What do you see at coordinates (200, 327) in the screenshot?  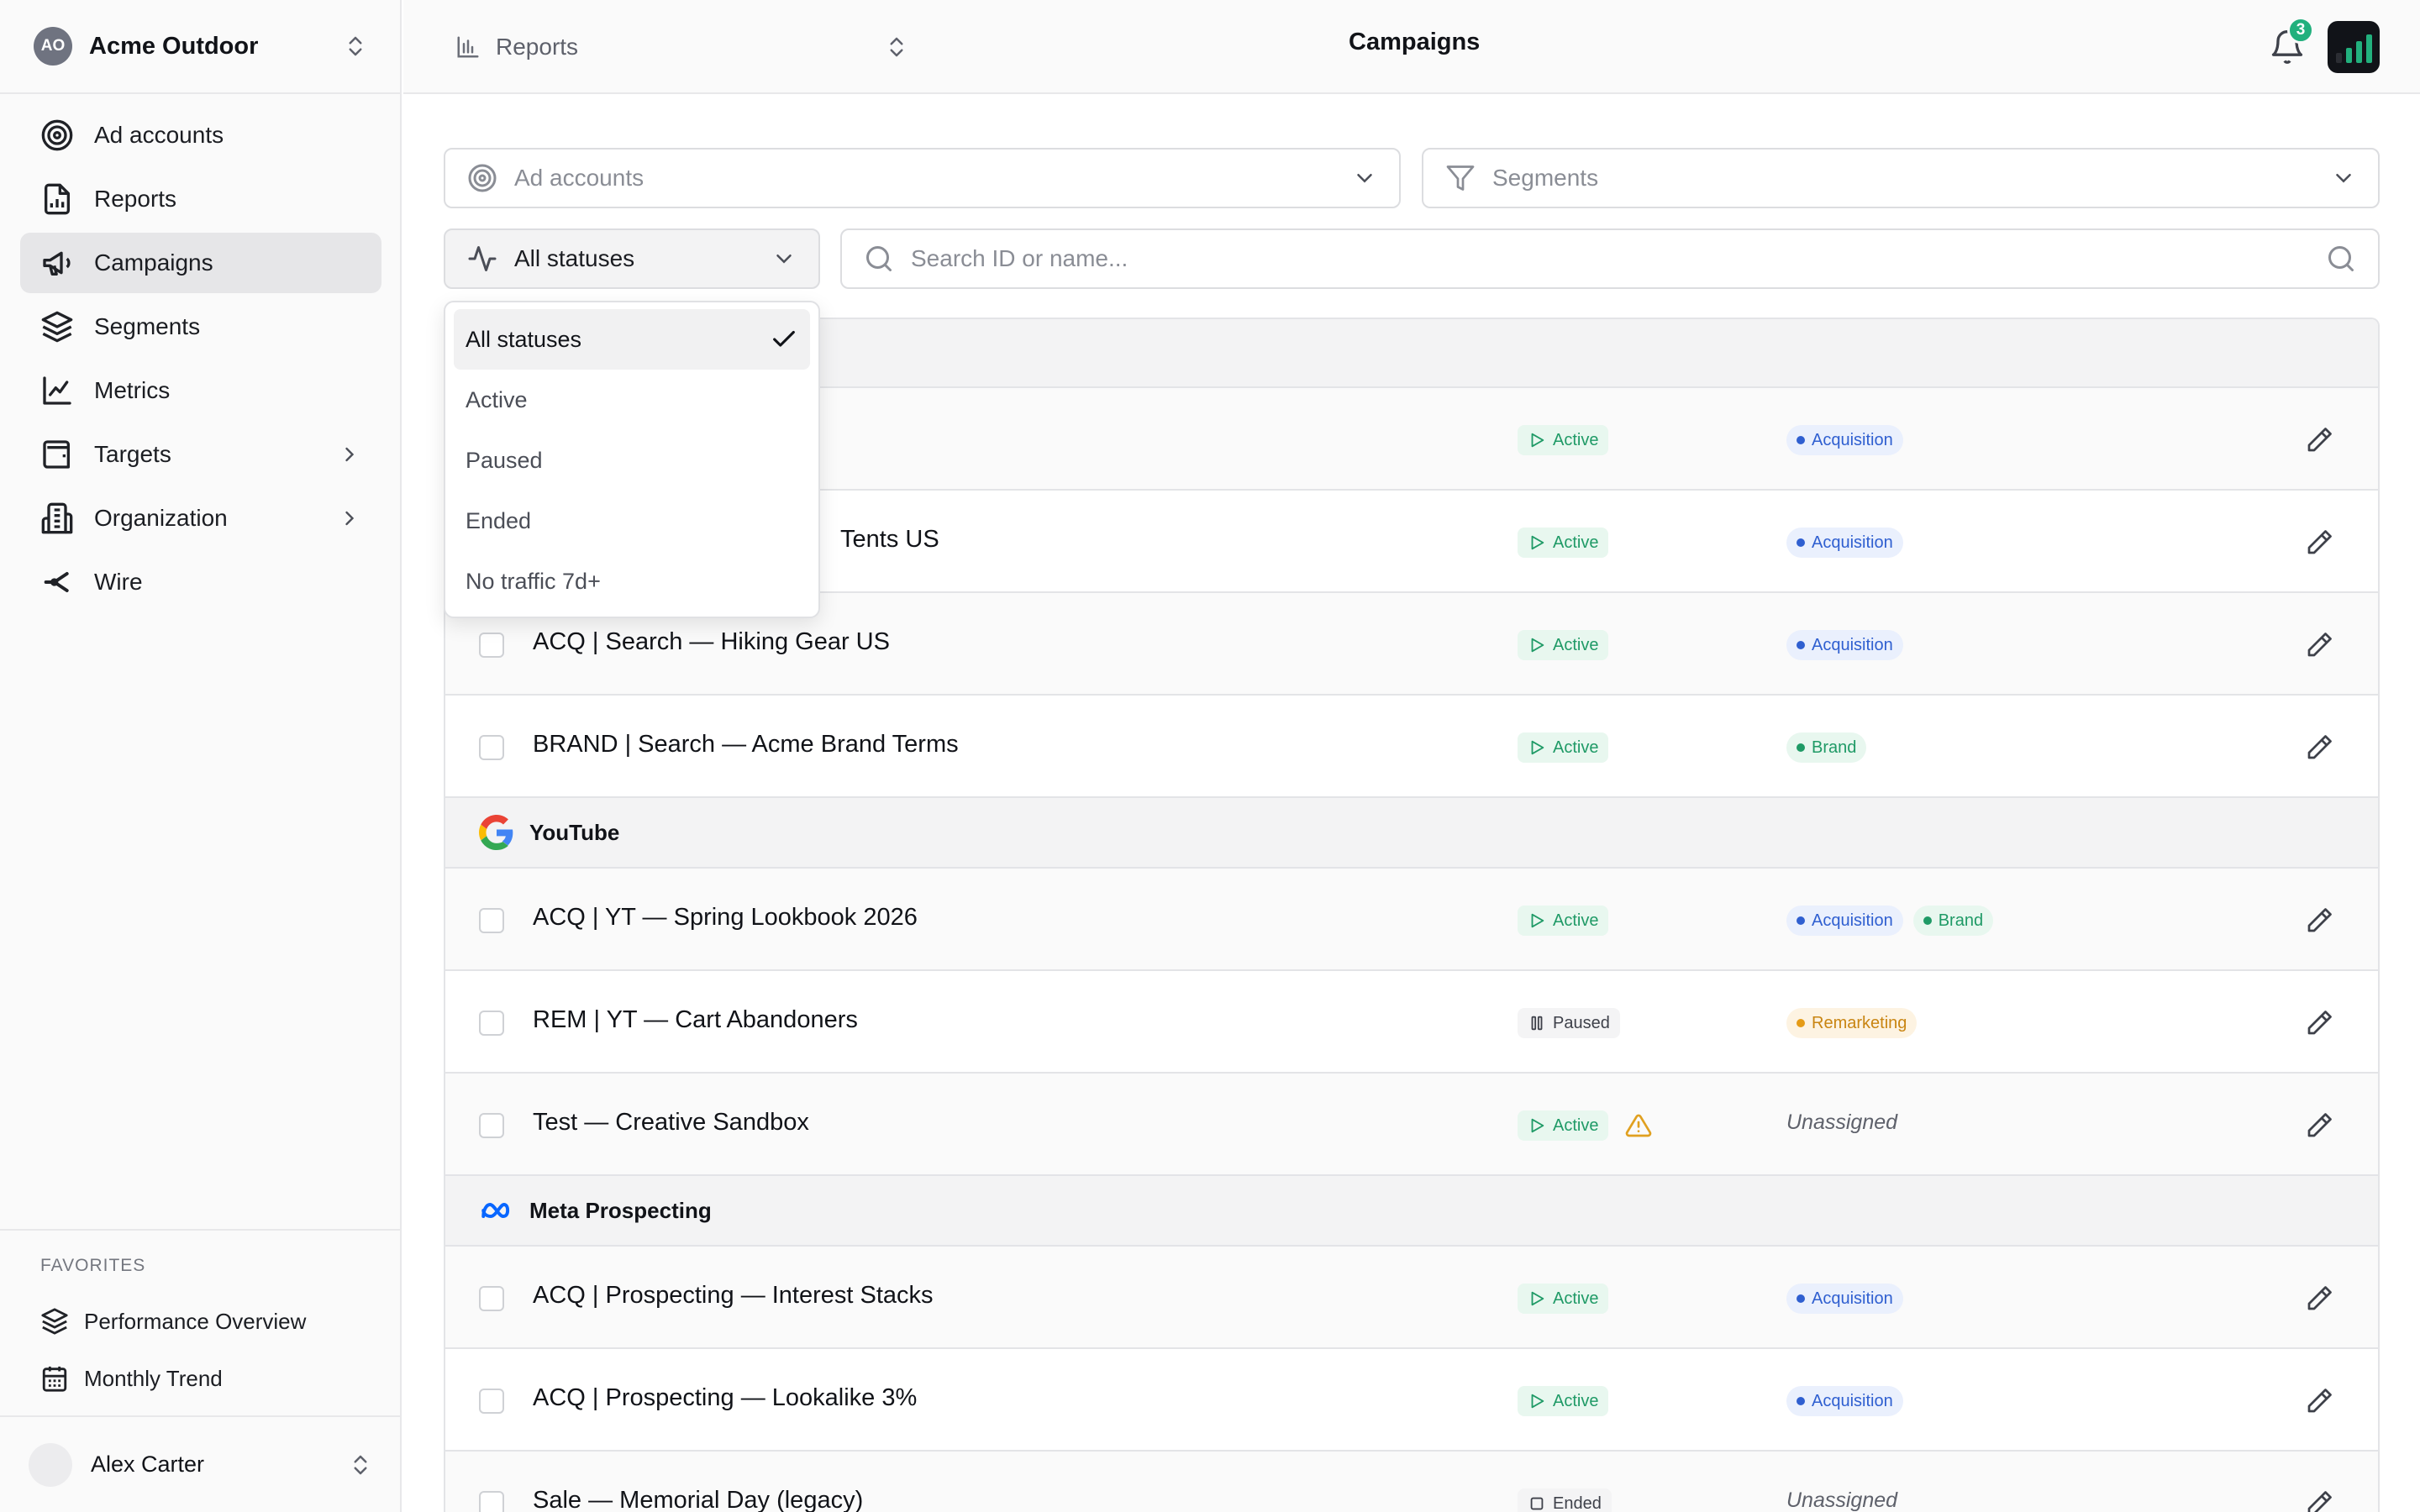 I see `nav-item-segments: Segments` at bounding box center [200, 327].